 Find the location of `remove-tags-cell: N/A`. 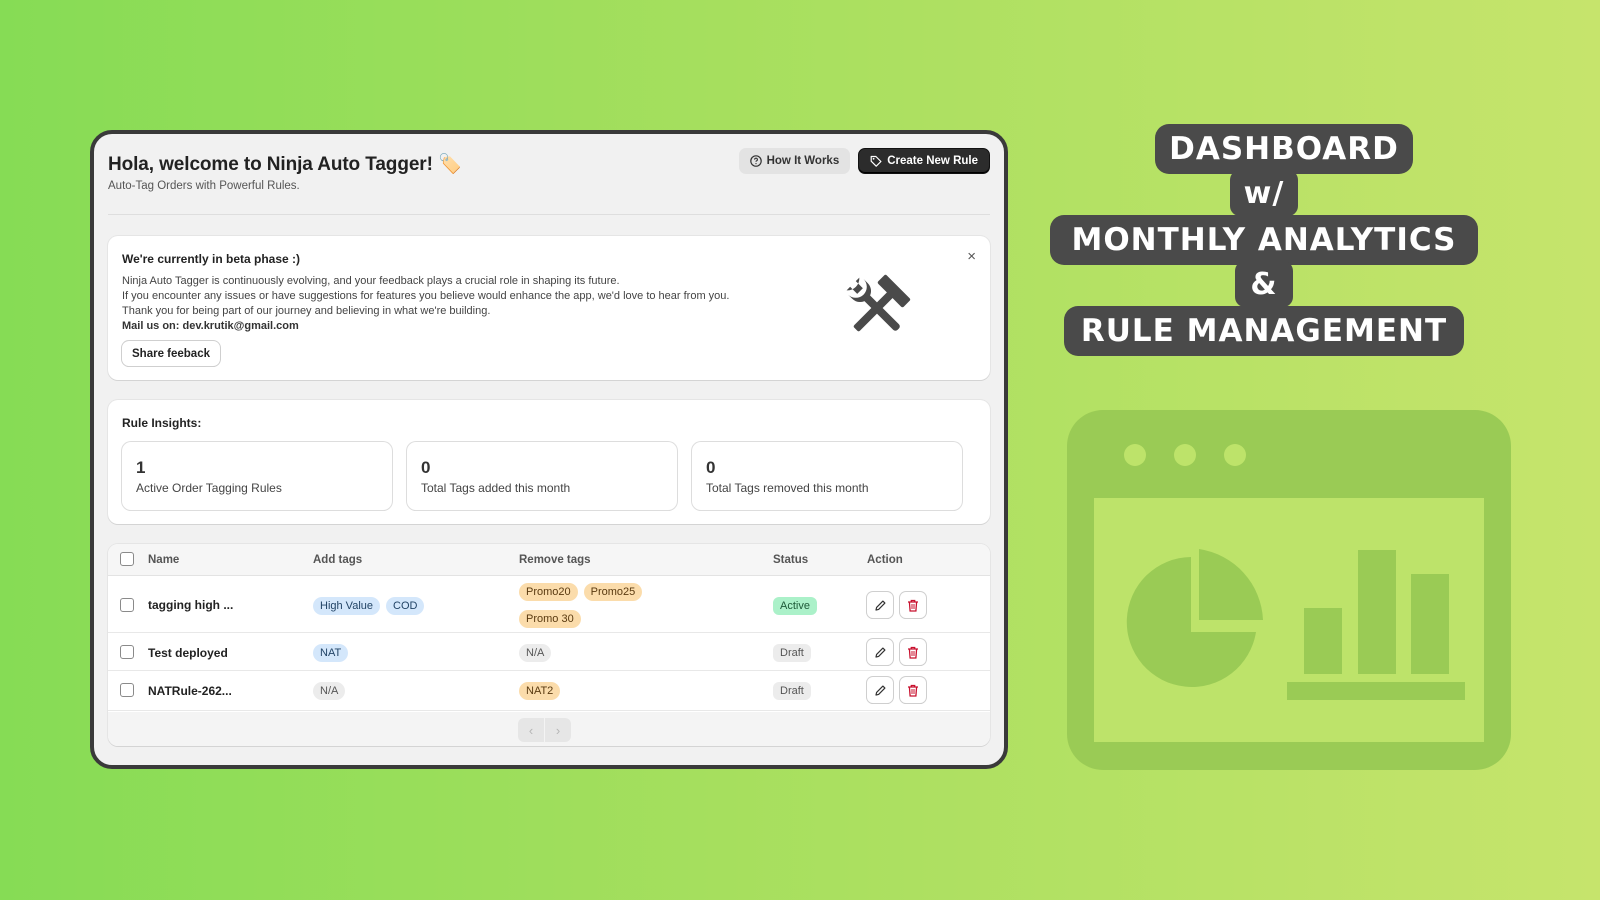

remove-tags-cell: N/A is located at coordinates (538, 652).